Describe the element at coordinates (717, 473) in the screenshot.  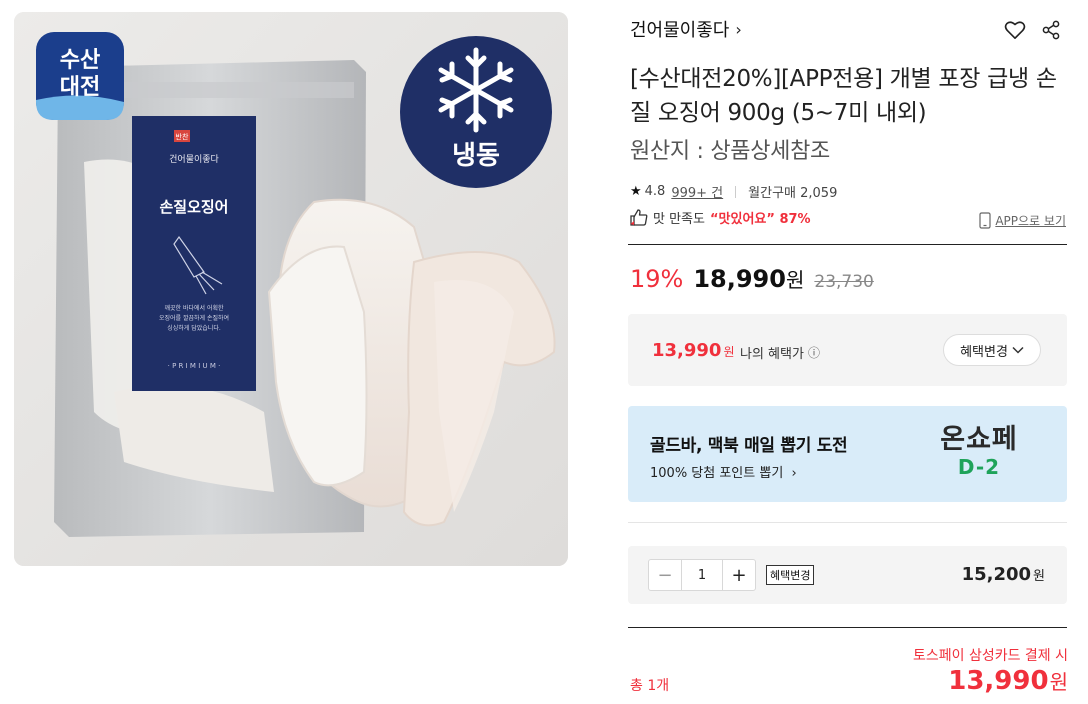
I see `promo-subtitle-text: 100% 당첨 포인트 뽑기` at that location.